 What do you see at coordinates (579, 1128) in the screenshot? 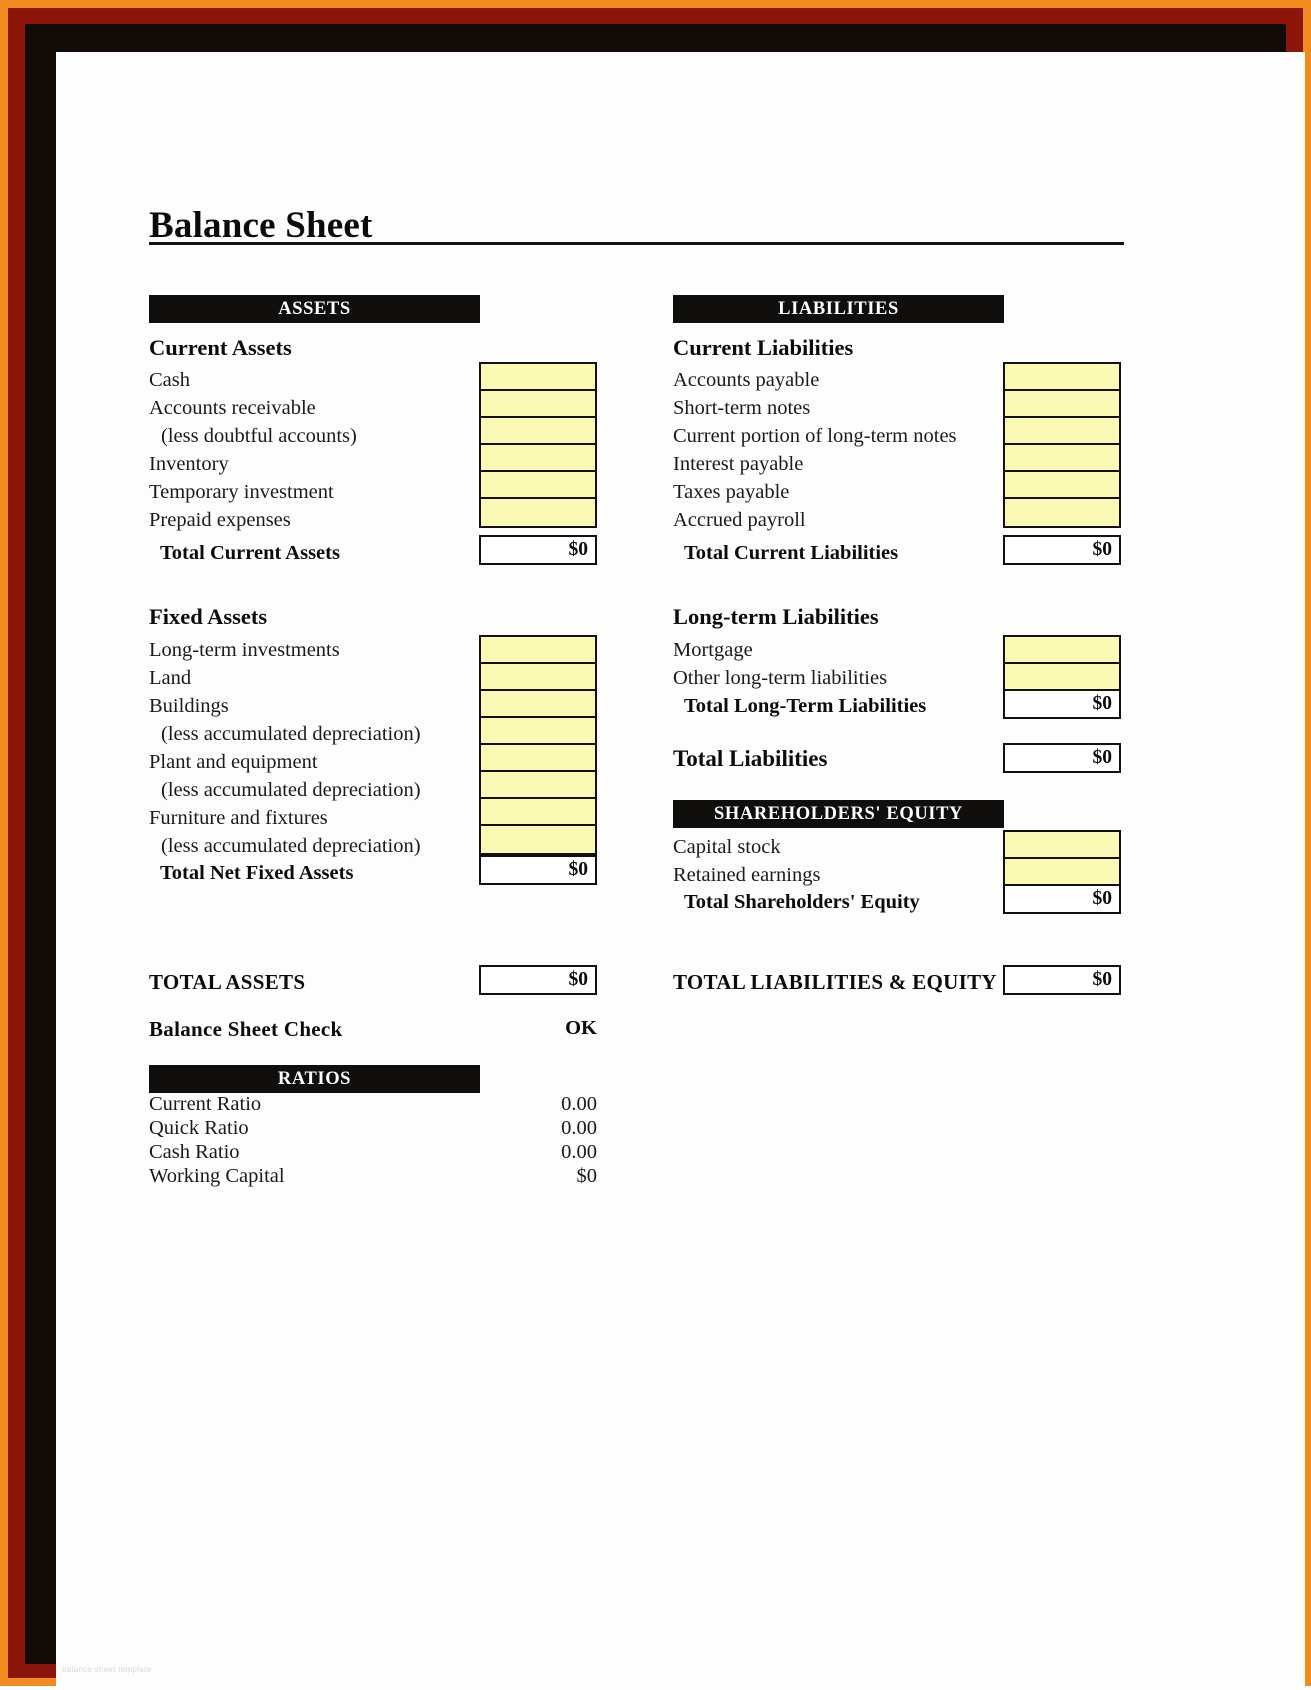
I see `row-value-quick-ratio: 0.00` at bounding box center [579, 1128].